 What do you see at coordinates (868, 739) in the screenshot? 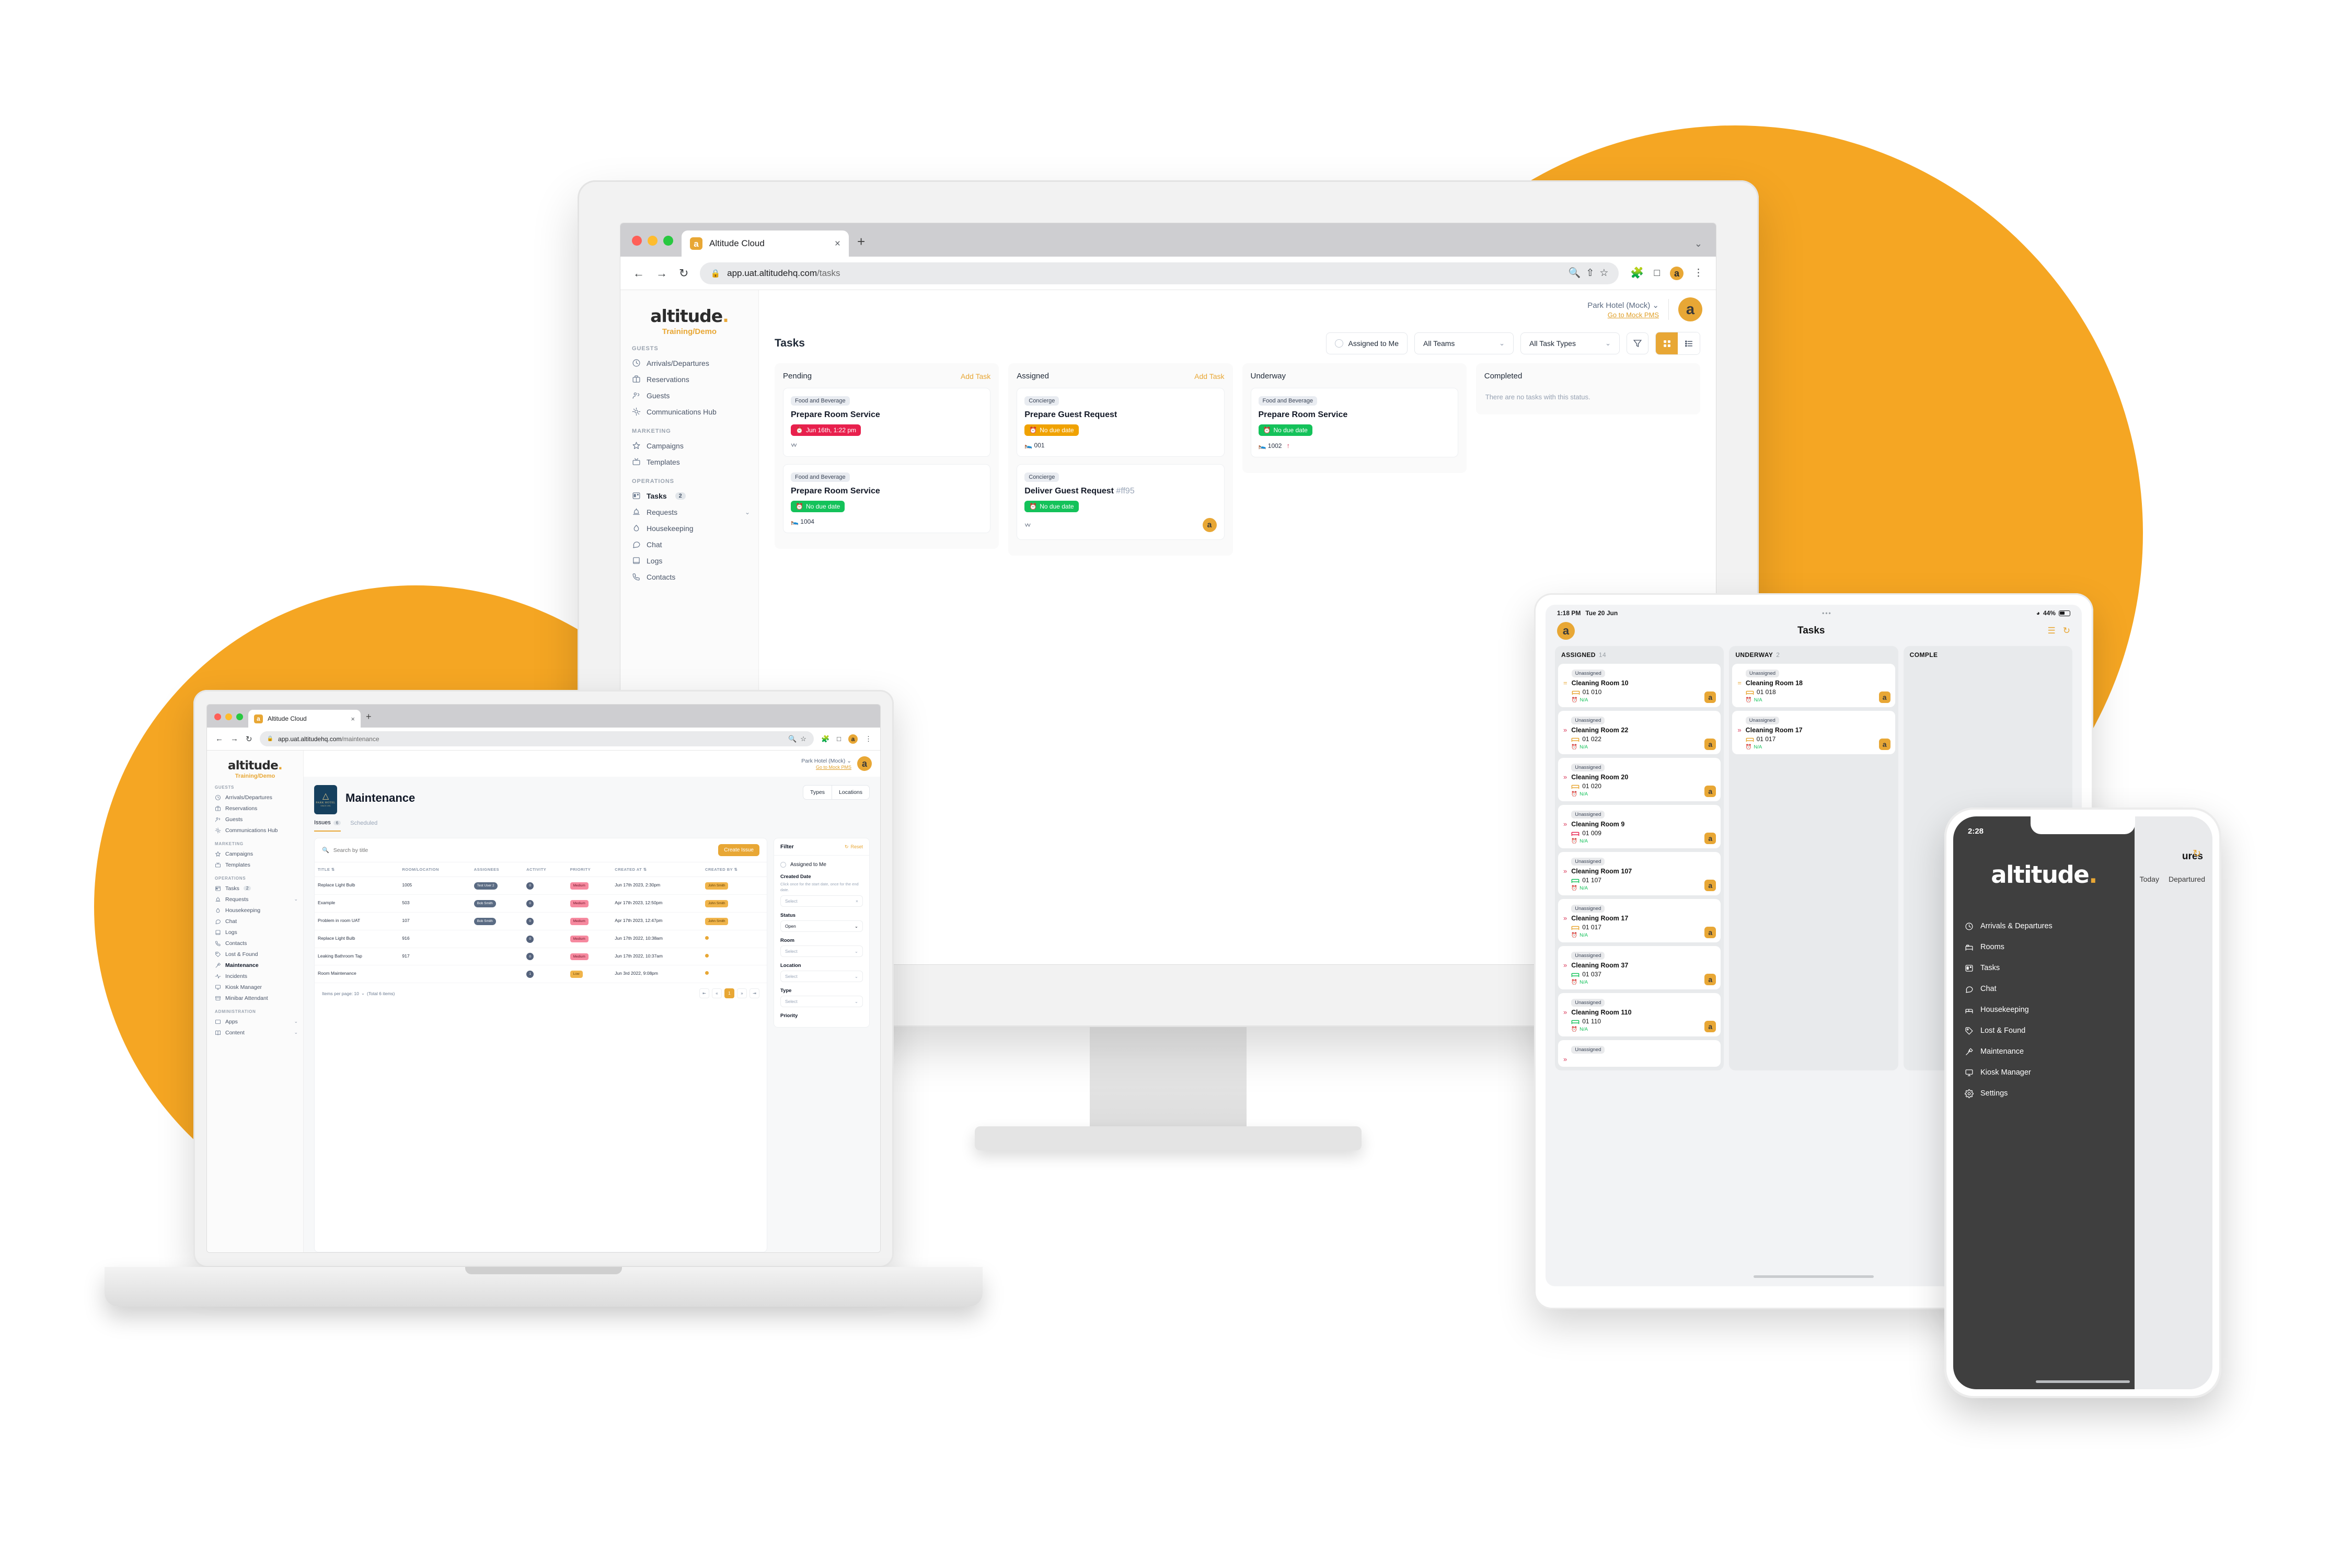
I see `menu-icon: ⋮` at bounding box center [868, 739].